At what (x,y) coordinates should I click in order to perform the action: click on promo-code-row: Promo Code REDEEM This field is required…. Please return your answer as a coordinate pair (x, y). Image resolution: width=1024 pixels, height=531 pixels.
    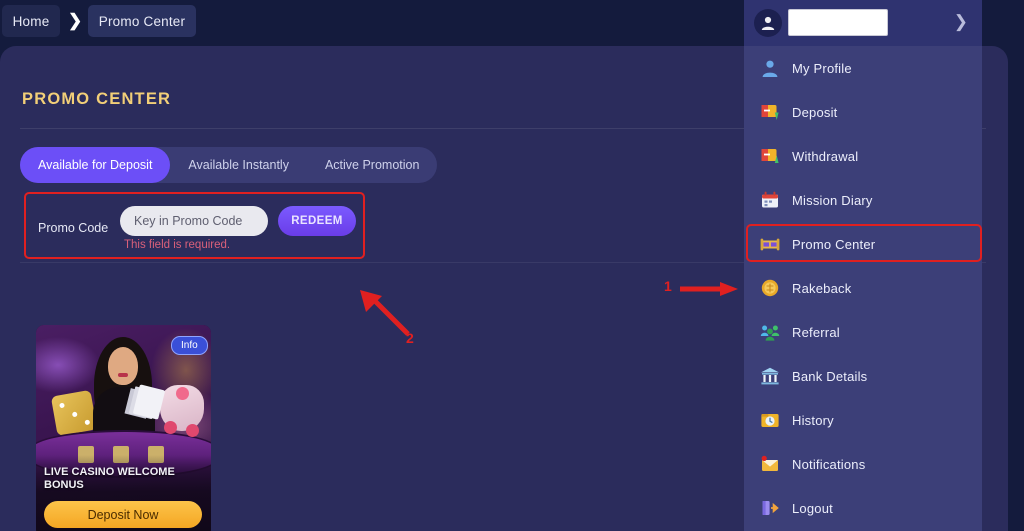
    Looking at the image, I should click on (194, 225).